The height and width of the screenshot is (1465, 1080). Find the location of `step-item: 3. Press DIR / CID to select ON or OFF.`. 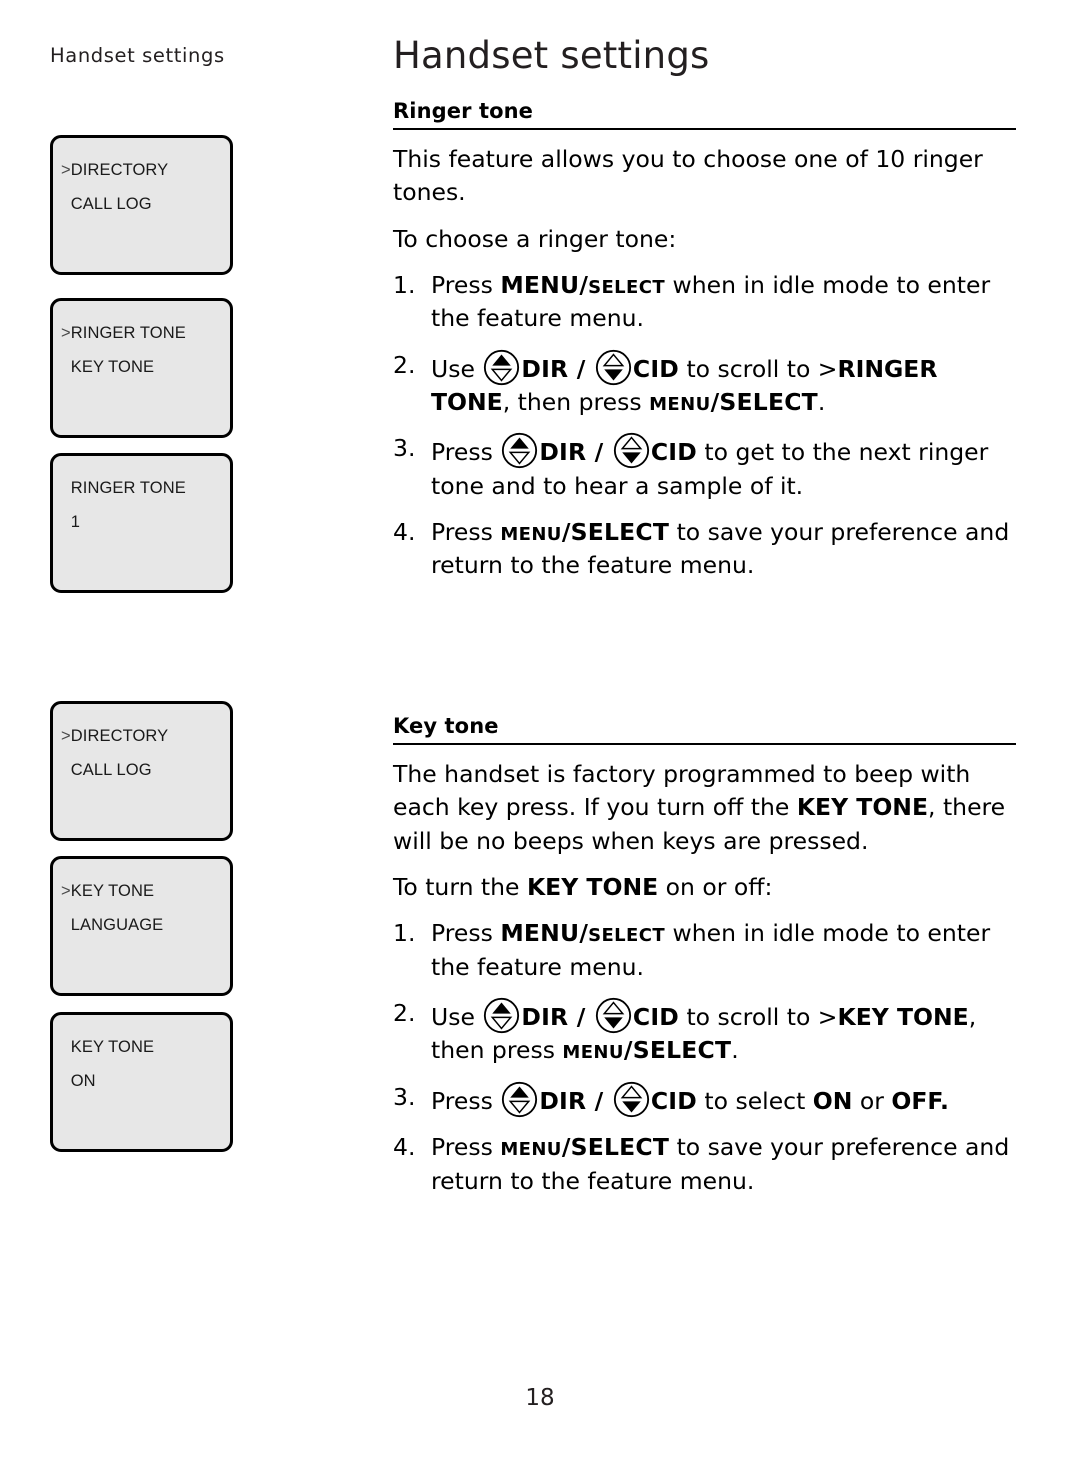

step-item: 3. Press DIR / CID to select ON or OFF. is located at coordinates (704, 1099).